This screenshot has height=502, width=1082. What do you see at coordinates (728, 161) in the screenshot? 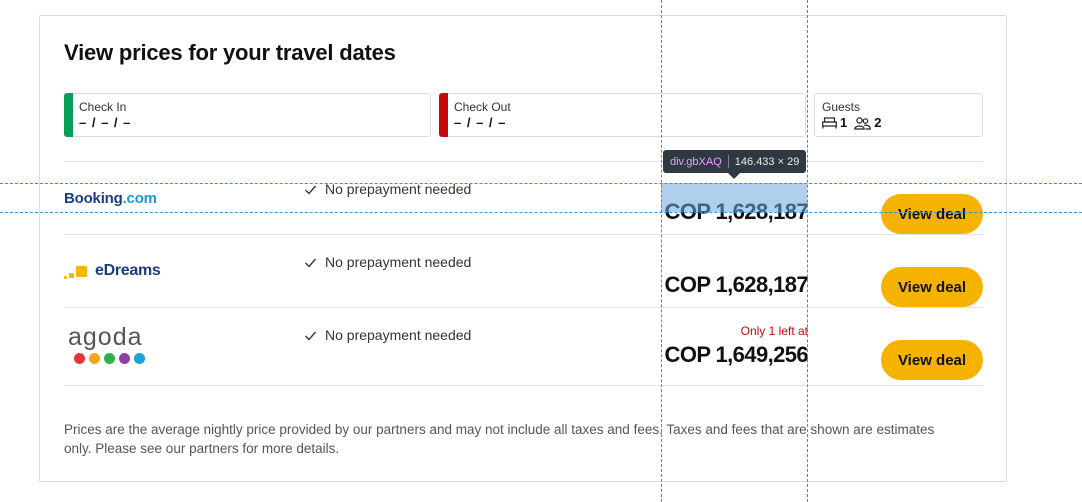
I see `tooltip-separator` at bounding box center [728, 161].